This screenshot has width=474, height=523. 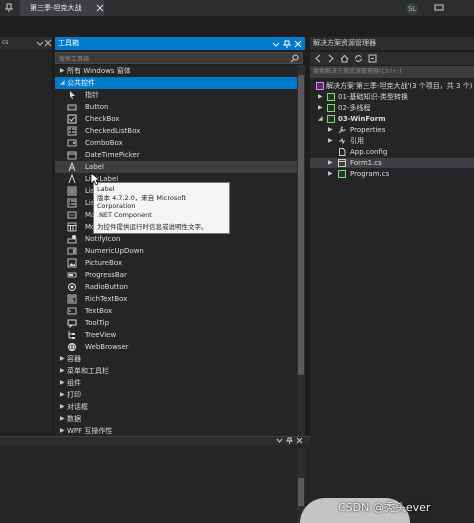 What do you see at coordinates (176, 347) in the screenshot?
I see `toolbox-item: WebBrowser` at bounding box center [176, 347].